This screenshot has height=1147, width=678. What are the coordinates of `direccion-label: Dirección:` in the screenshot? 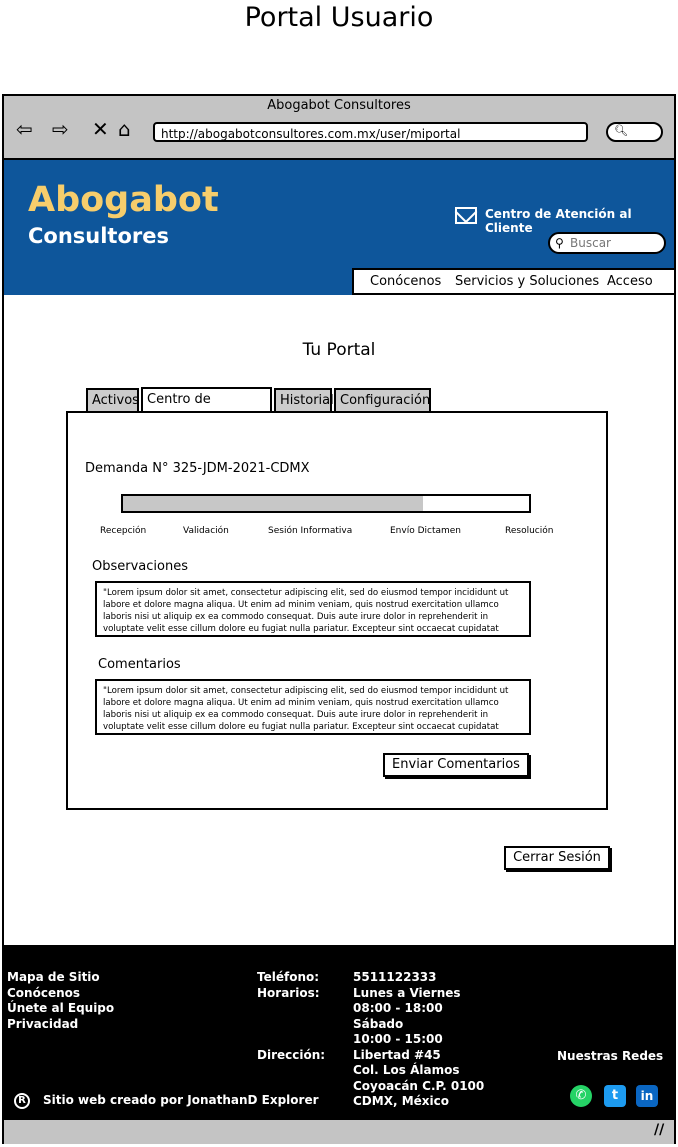 It's located at (291, 1054).